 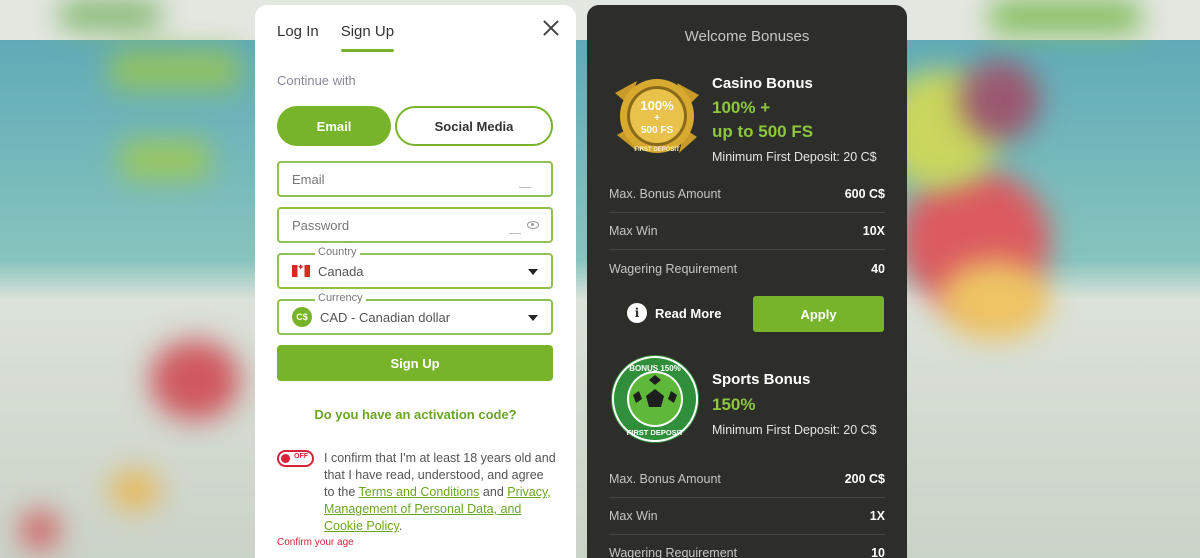 I want to click on currency-select: Currency C$ CAD - Canadian dollar, so click(x=415, y=313).